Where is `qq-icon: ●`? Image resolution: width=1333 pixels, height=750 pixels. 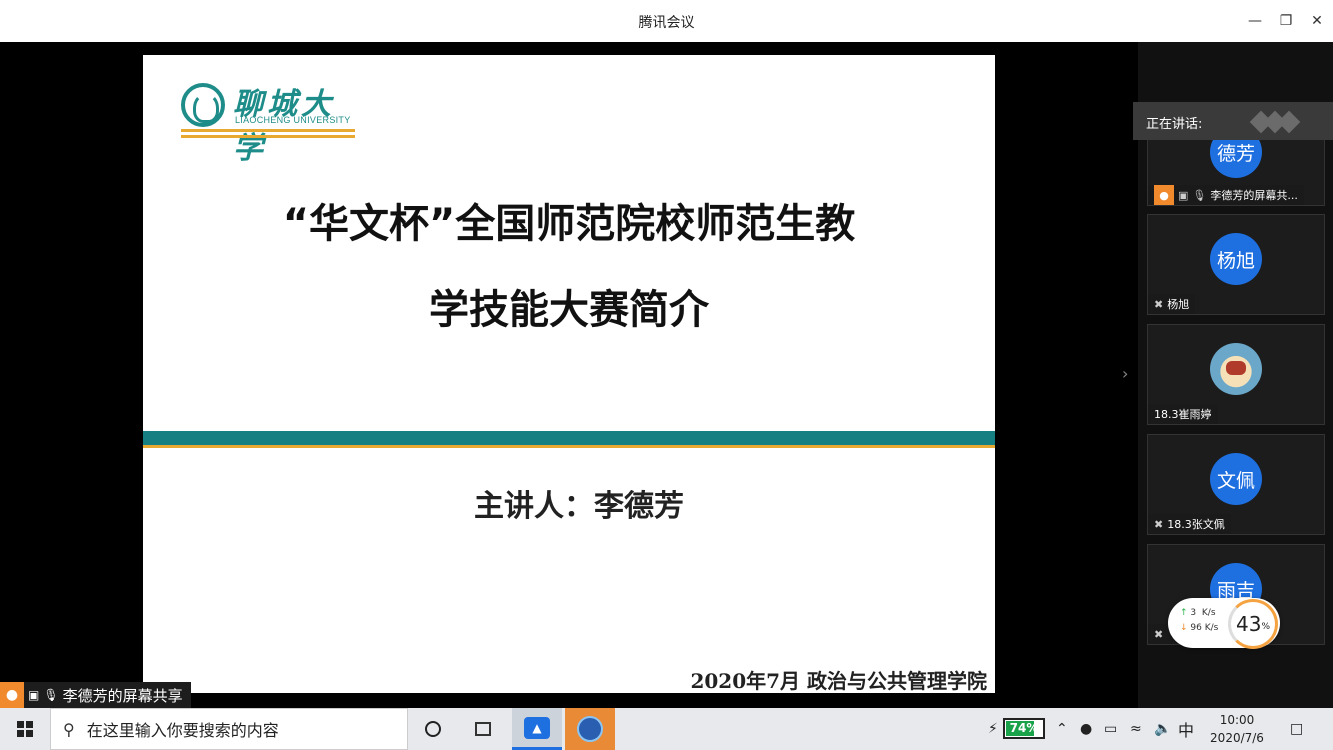 qq-icon: ● is located at coordinates (1086, 729).